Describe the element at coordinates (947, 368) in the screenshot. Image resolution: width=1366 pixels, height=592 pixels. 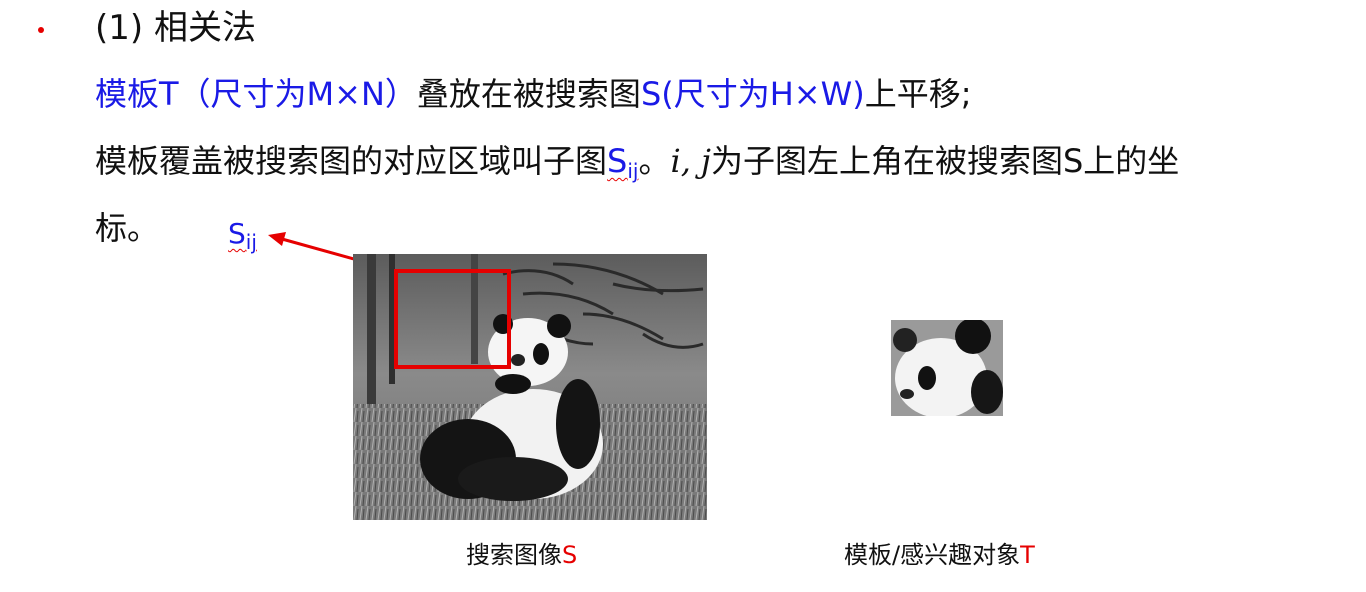
I see `panda-face-photo` at that location.